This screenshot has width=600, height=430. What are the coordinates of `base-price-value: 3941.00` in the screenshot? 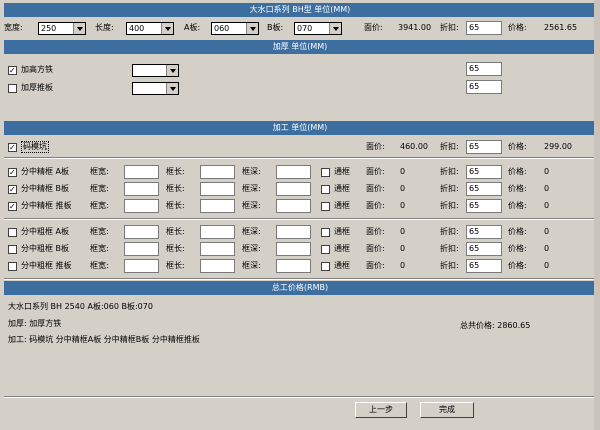 It's located at (415, 27).